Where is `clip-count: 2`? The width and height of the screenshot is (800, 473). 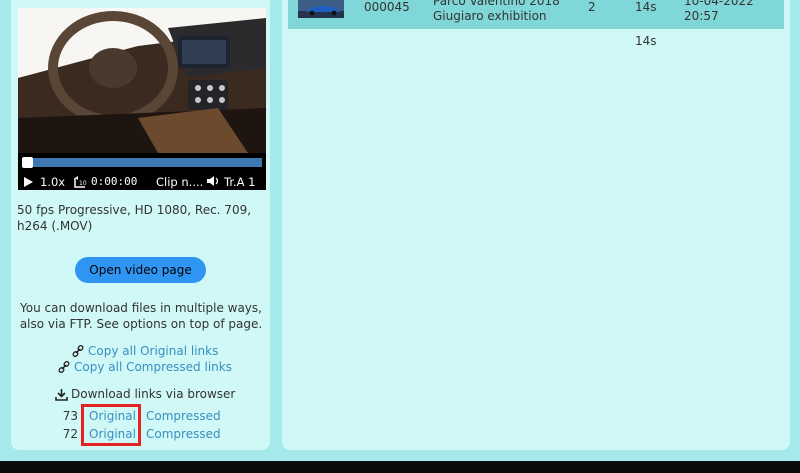
clip-count: 2 is located at coordinates (592, 7).